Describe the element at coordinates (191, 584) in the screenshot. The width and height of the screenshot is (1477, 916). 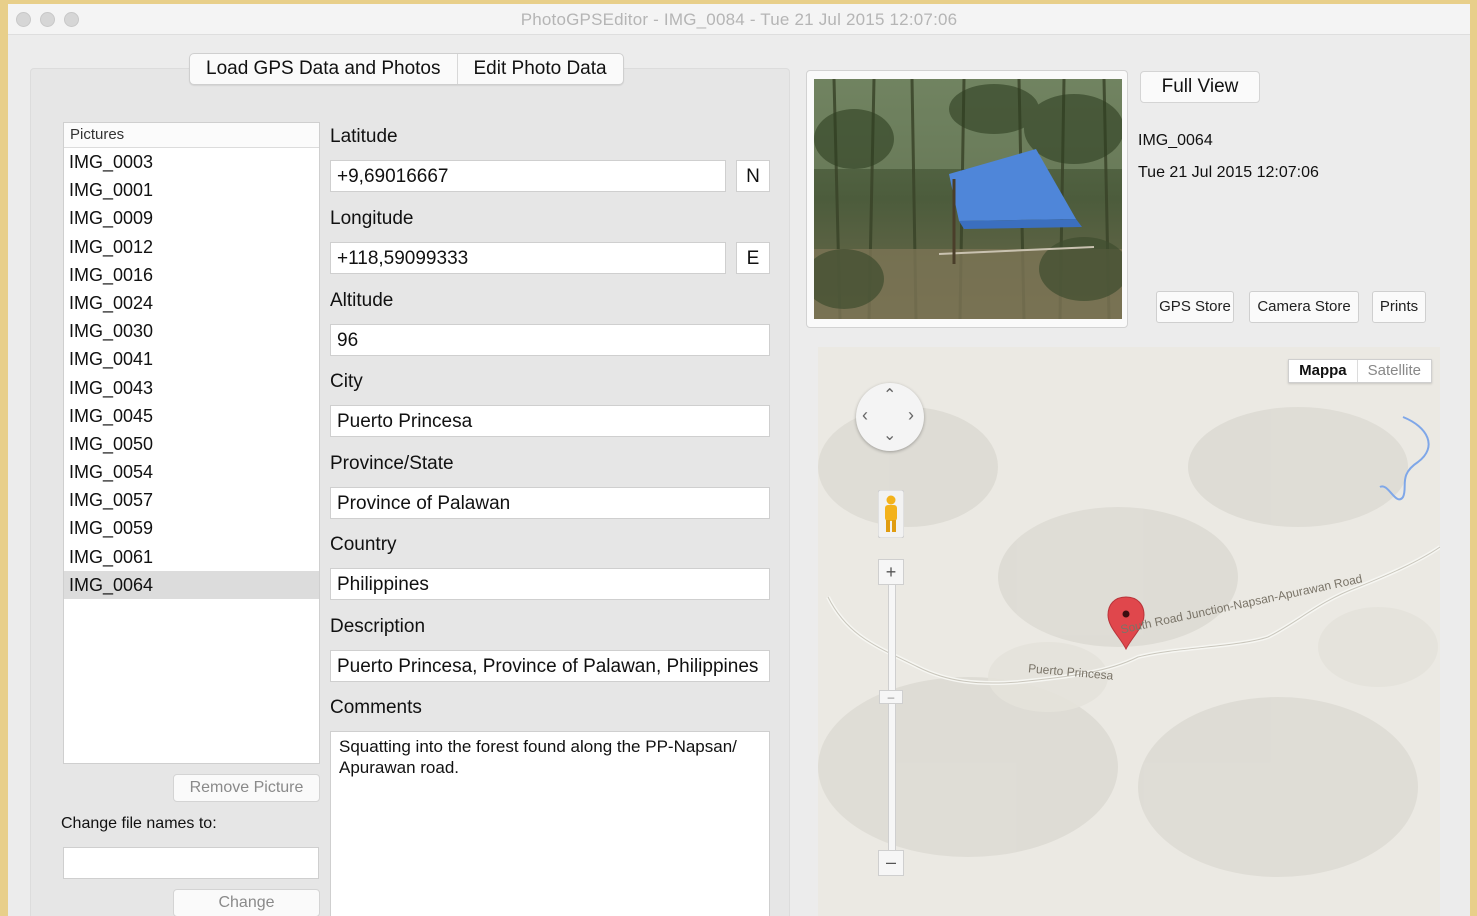
I see `list-item-selected: IMG_0064` at that location.